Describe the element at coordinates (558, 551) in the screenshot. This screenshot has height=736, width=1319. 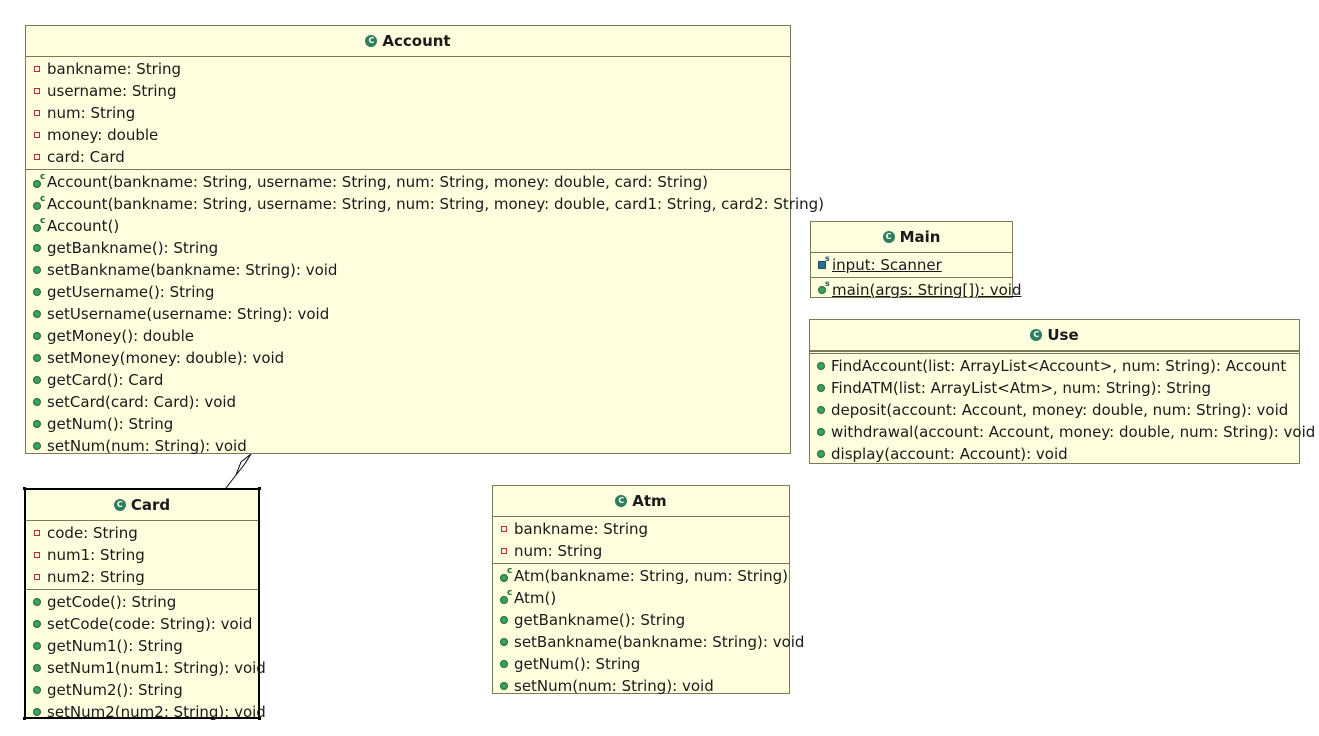
I see `attribute-text: num: String` at that location.